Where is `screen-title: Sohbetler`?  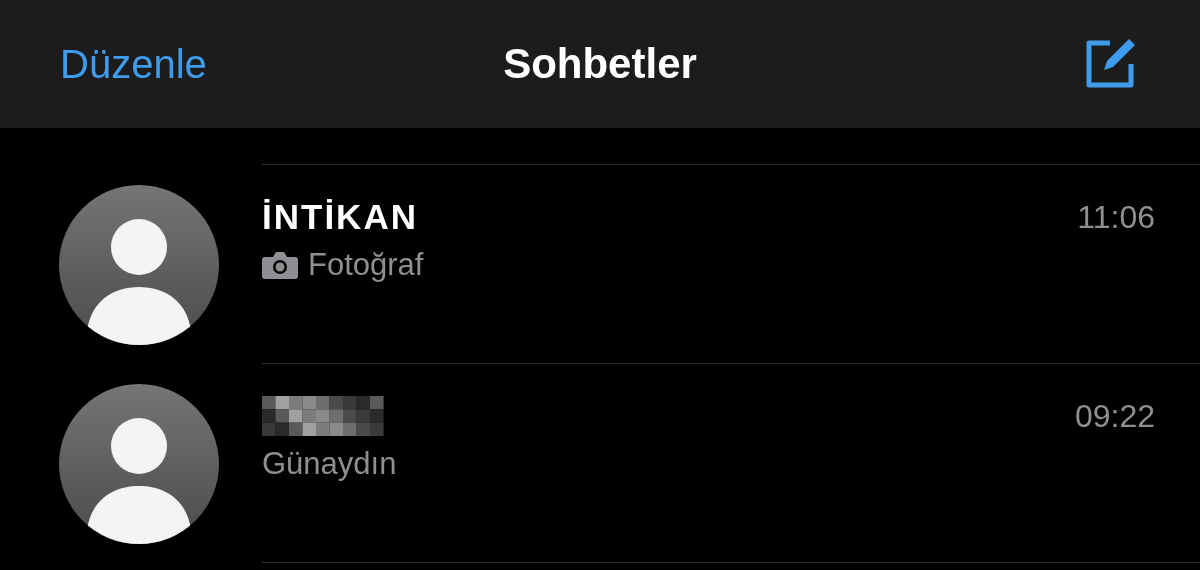
screen-title: Sohbetler is located at coordinates (600, 63).